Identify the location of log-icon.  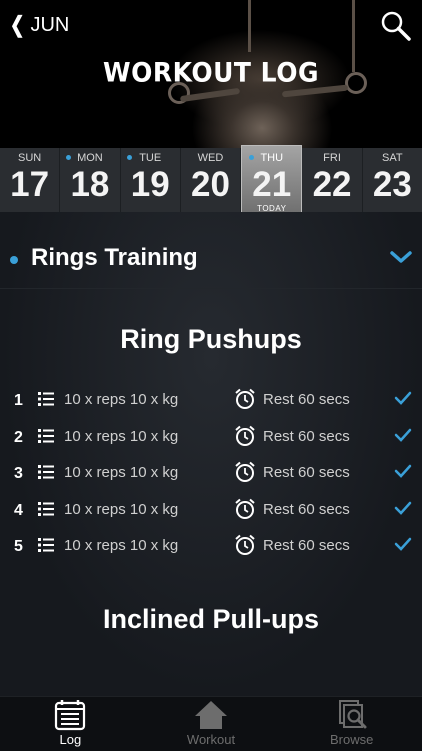
(70, 715).